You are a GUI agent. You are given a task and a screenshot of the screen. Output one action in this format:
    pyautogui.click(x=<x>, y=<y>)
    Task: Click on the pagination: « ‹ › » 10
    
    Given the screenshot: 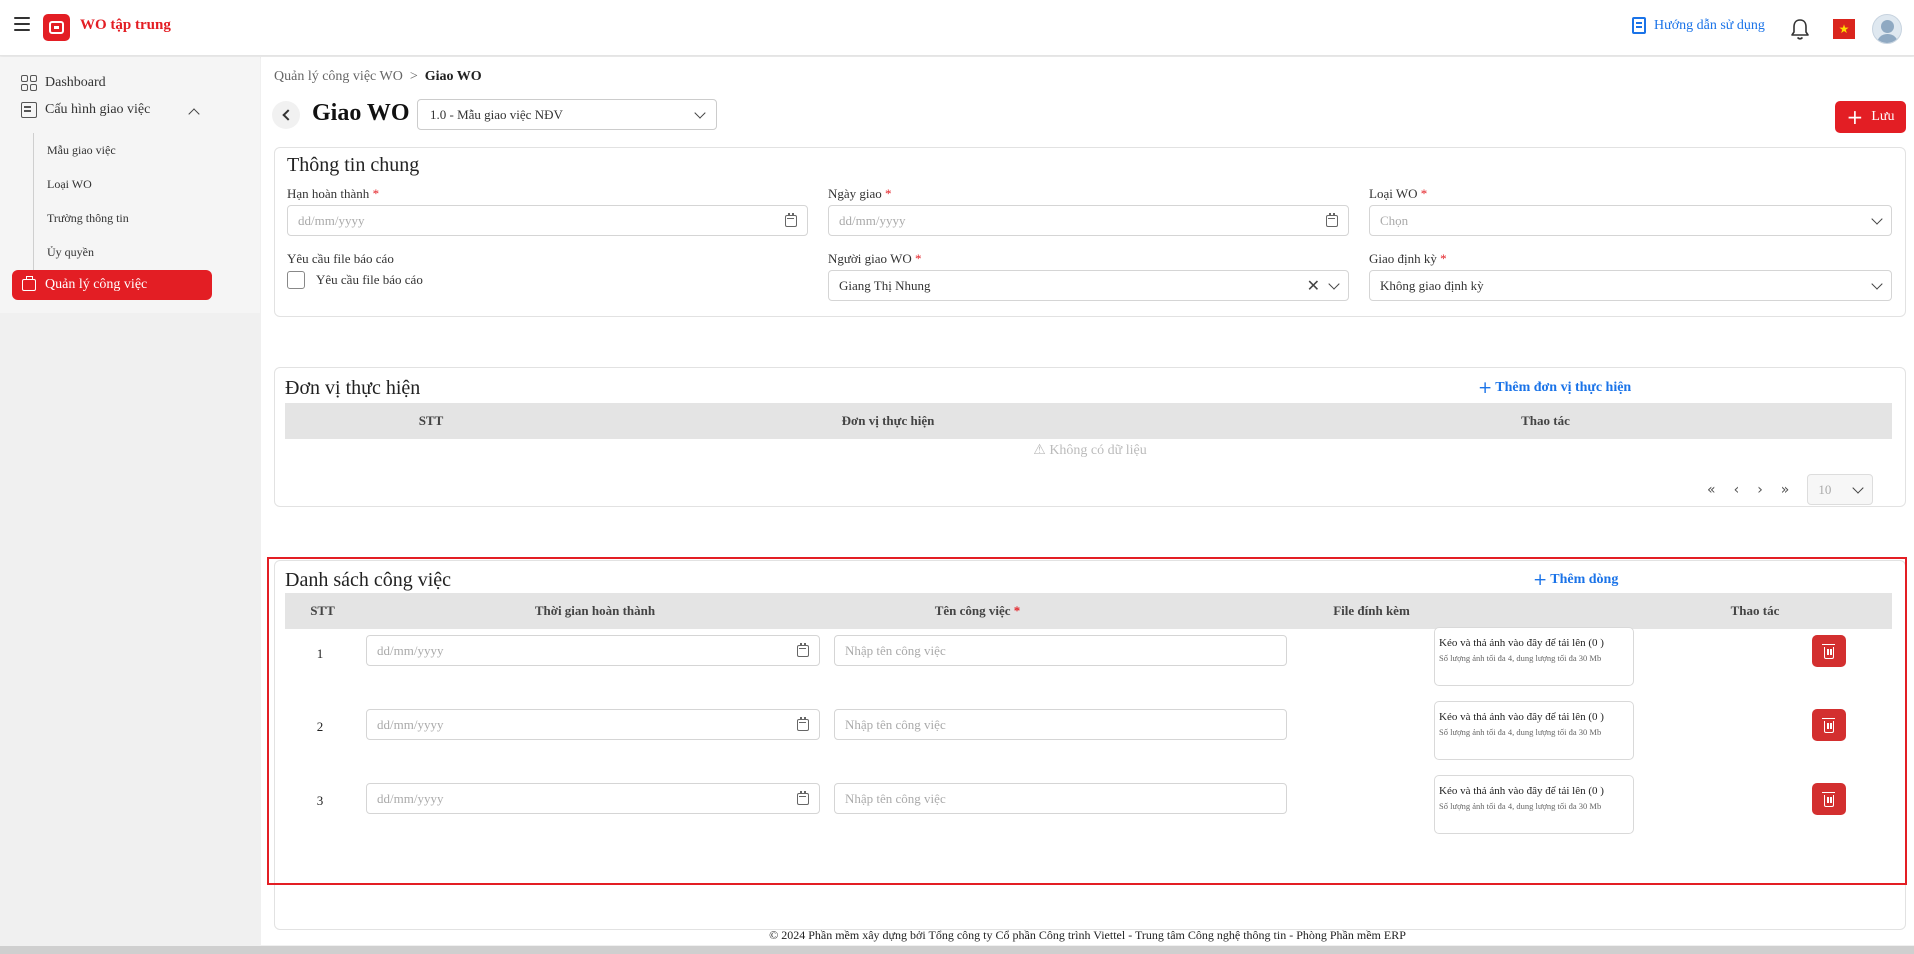 What is the action you would take?
    pyautogui.click(x=1790, y=489)
    